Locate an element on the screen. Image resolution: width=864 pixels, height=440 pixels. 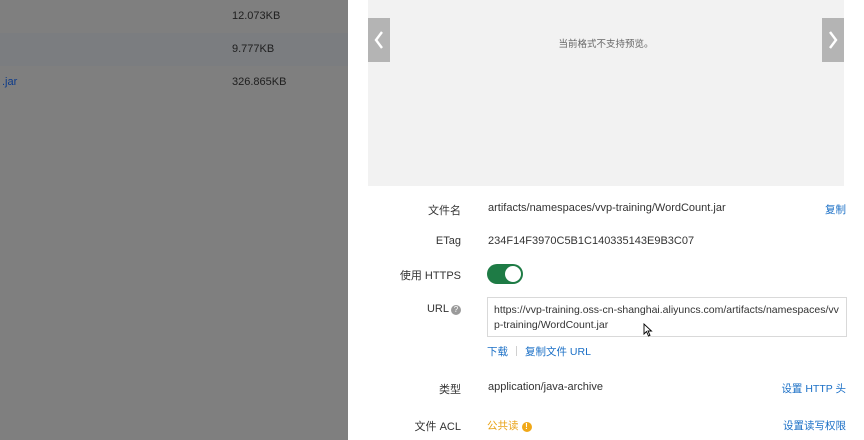
acl-value: 公共读 is located at coordinates (503, 426).